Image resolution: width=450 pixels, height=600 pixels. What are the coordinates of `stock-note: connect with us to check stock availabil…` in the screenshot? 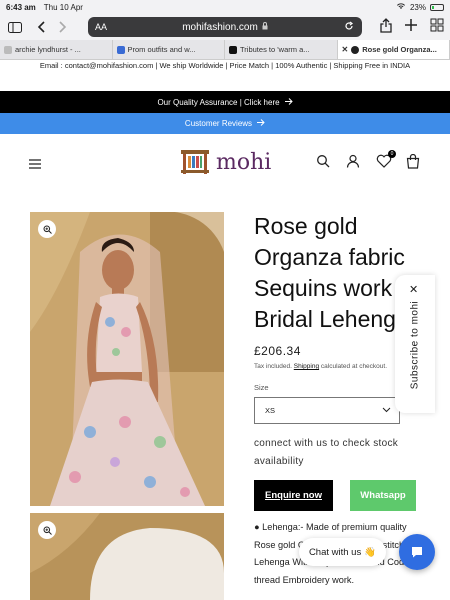 It's located at (326, 452).